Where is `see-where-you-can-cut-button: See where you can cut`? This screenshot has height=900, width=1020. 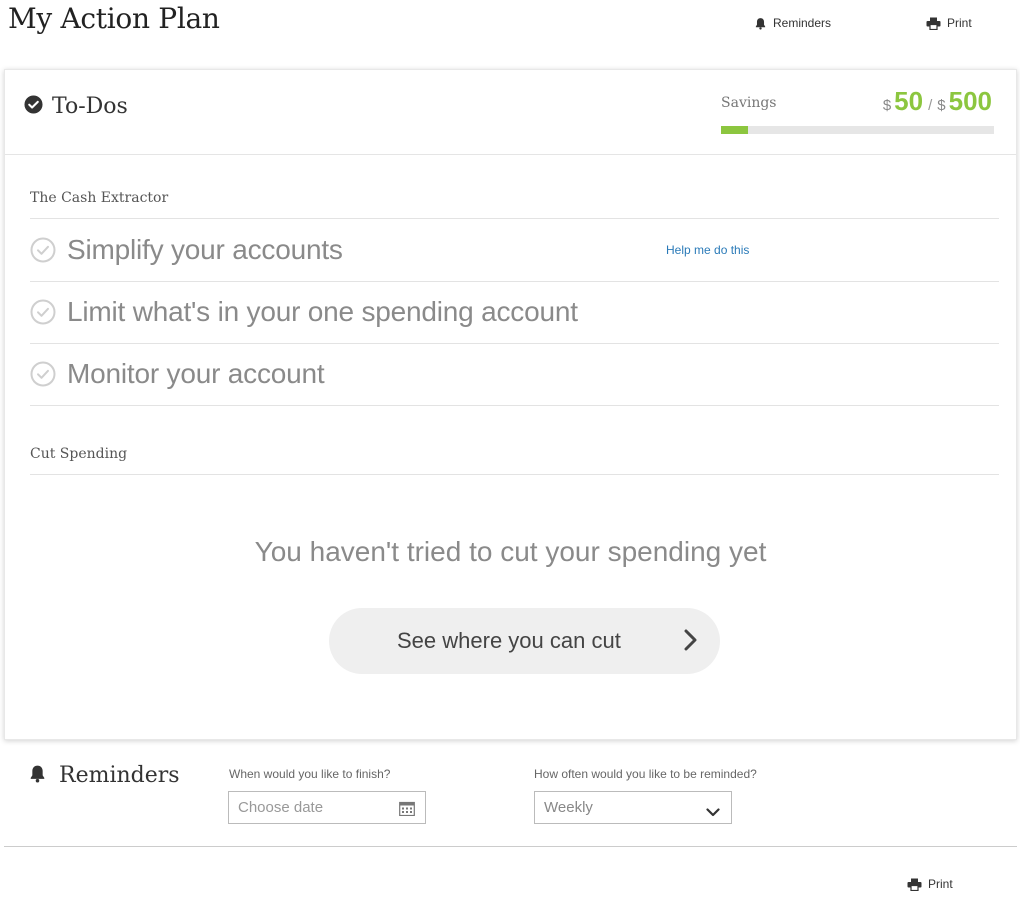 see-where-you-can-cut-button: See where you can cut is located at coordinates (524, 641).